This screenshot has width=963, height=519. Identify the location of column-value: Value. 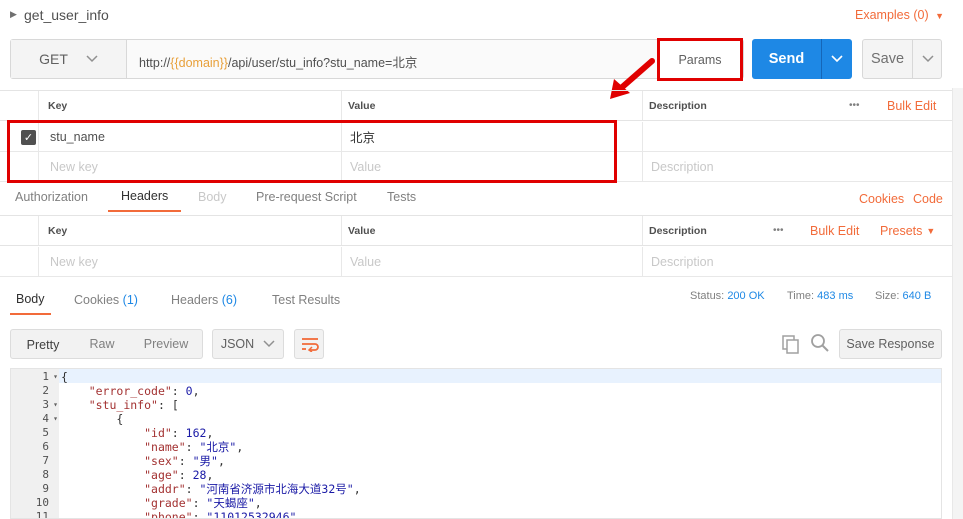
(362, 230).